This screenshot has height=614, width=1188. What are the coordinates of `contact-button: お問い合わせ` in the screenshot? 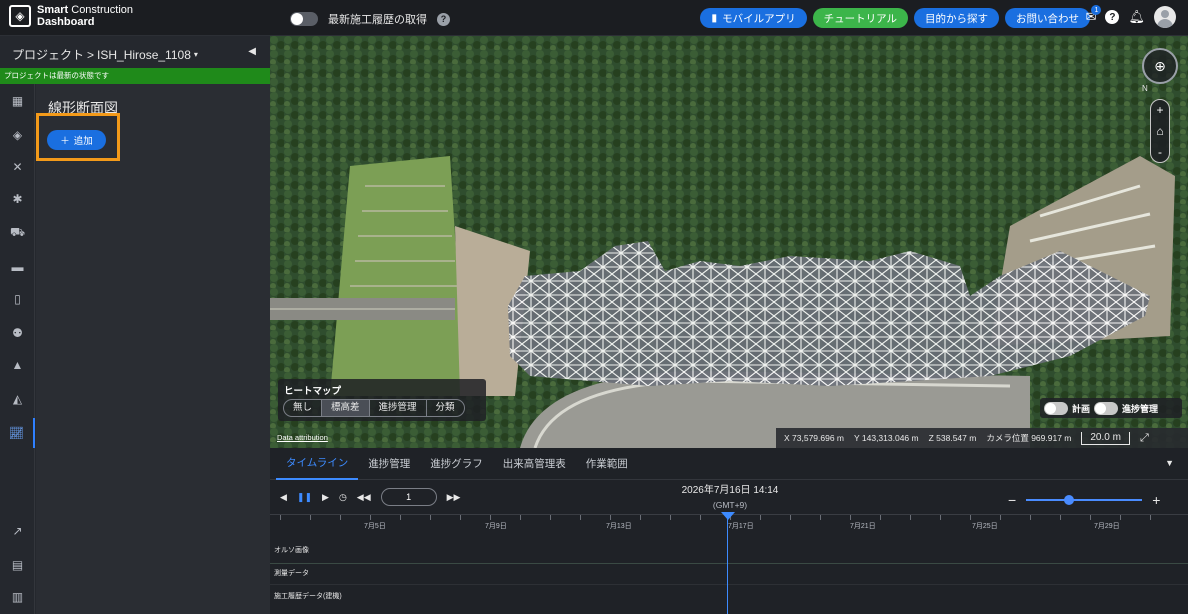 It's located at (1047, 18).